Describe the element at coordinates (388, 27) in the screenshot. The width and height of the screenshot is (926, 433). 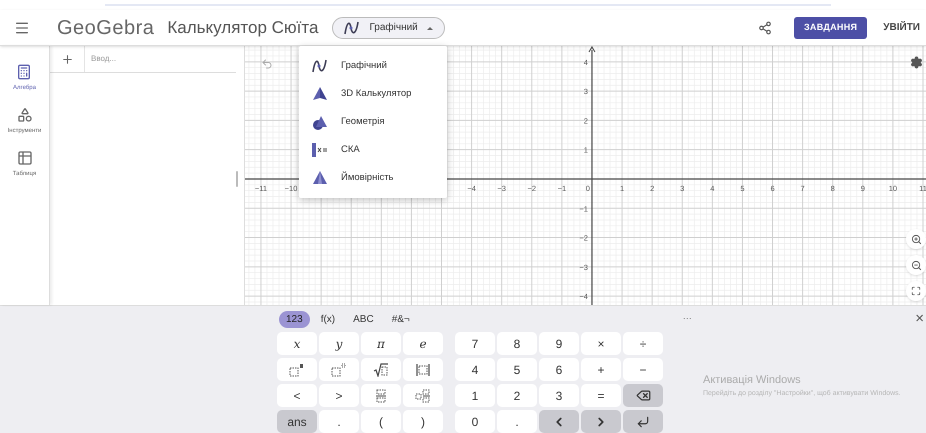
I see `app-switcher: Графічний` at that location.